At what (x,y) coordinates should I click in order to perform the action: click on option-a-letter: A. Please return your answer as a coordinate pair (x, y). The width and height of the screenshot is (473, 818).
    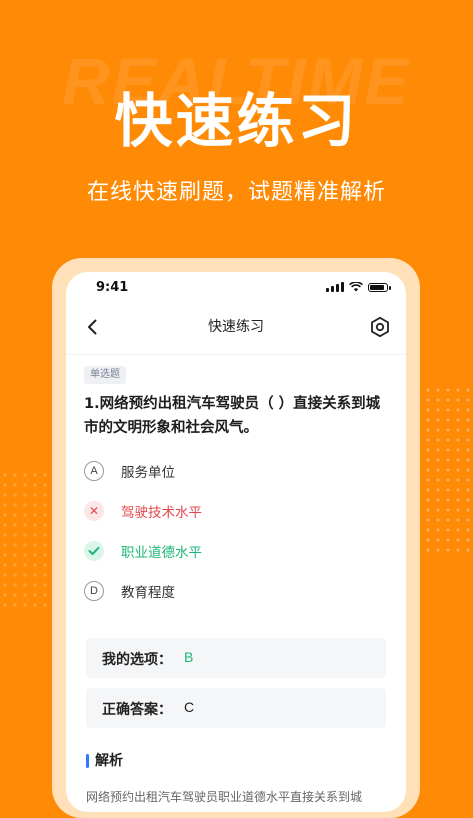
    Looking at the image, I should click on (94, 471).